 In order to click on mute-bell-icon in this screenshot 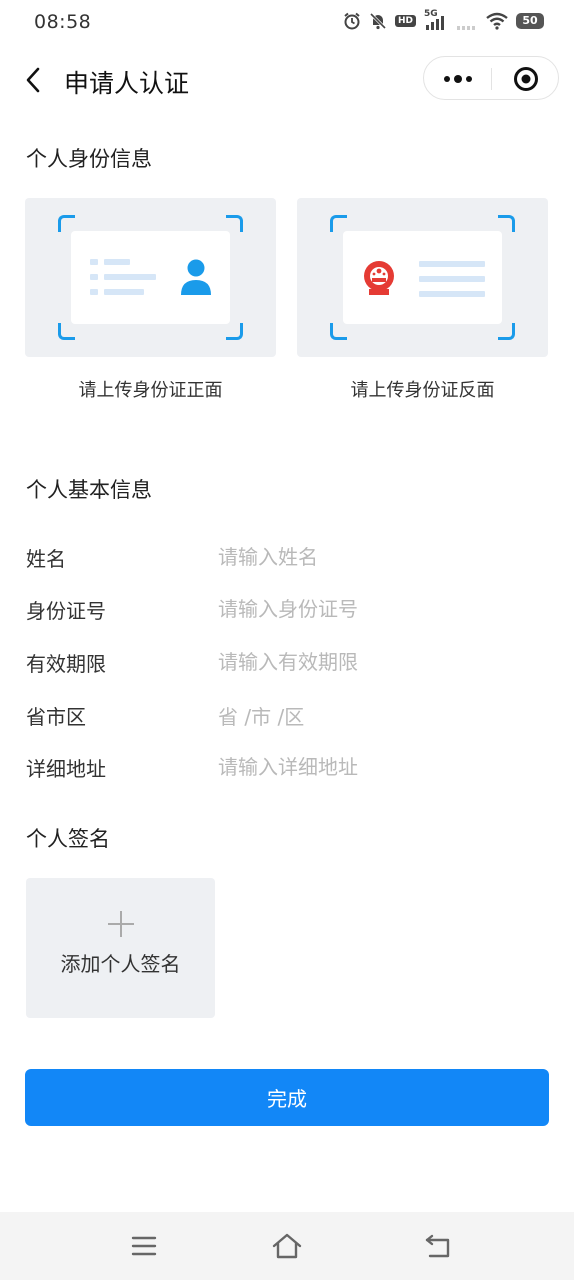, I will do `click(378, 21)`.